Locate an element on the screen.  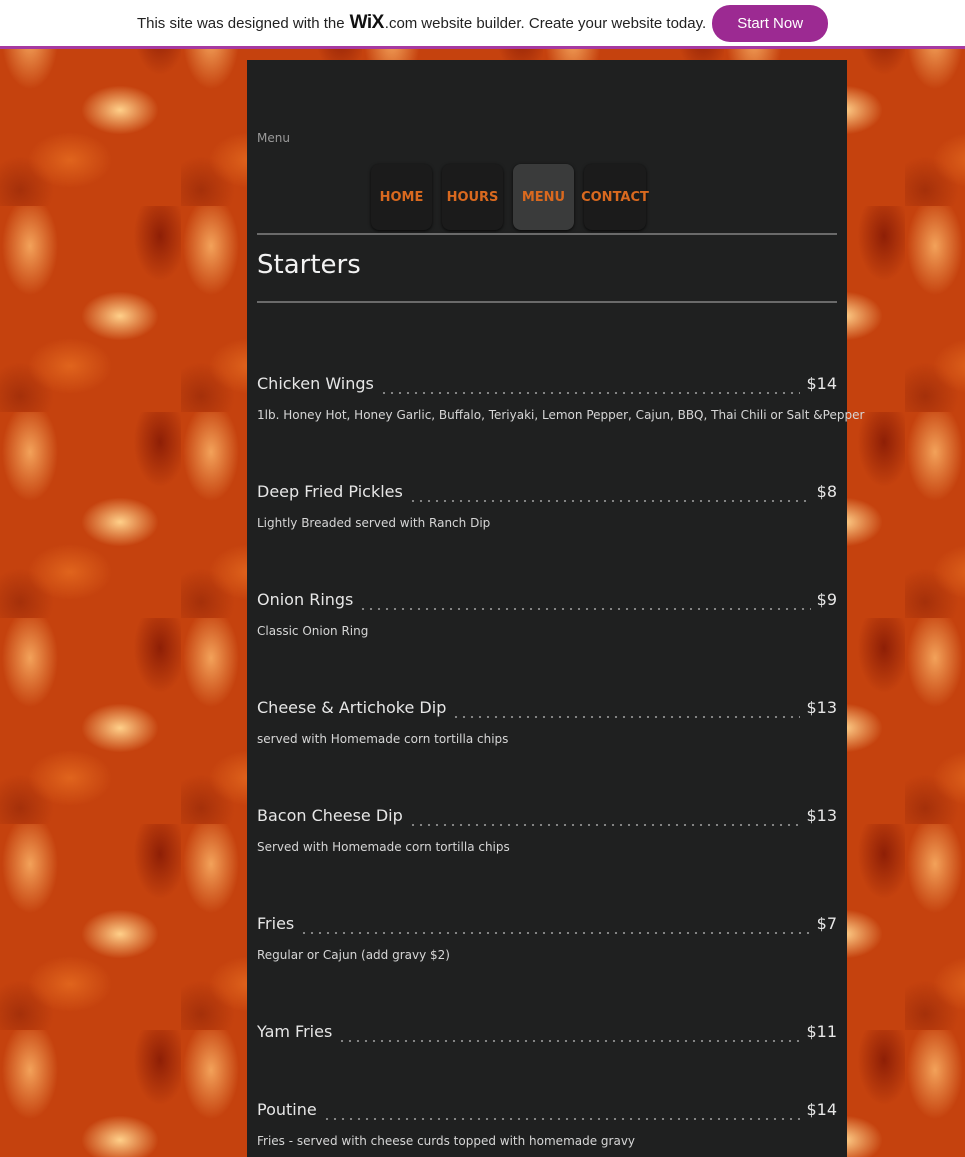
item-price: $11 is located at coordinates (821, 1031).